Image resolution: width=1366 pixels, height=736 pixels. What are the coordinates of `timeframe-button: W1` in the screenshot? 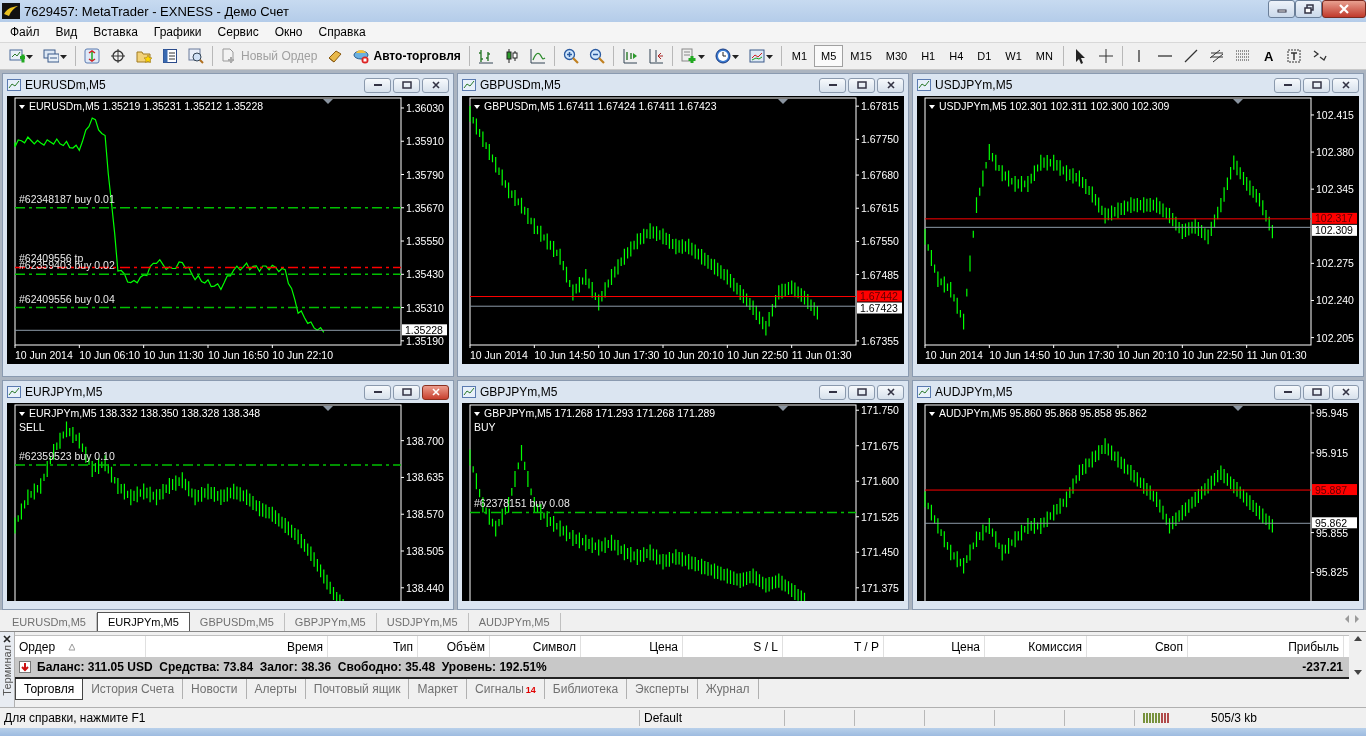 It's located at (1013, 56).